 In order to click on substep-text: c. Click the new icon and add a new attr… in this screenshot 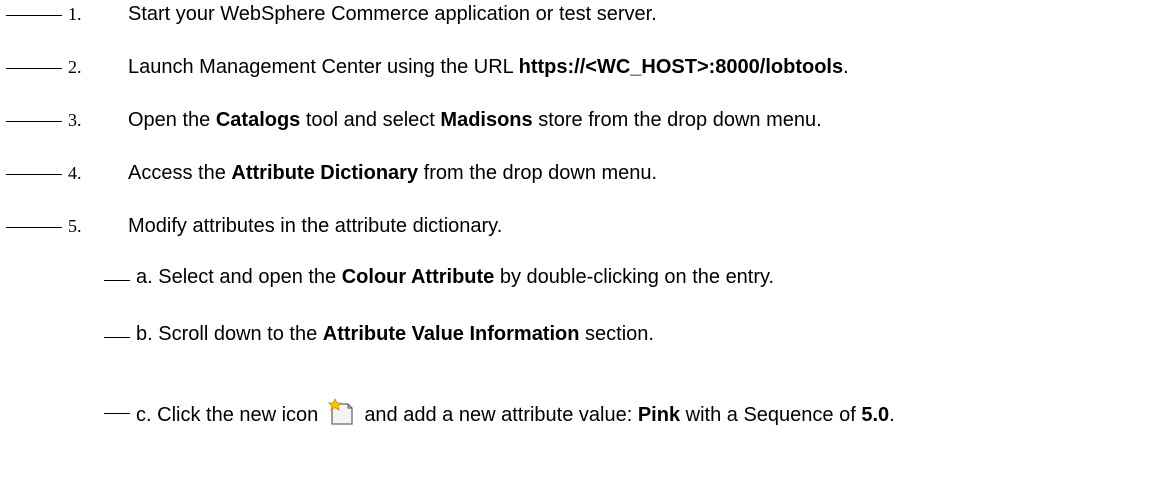, I will do `click(515, 413)`.